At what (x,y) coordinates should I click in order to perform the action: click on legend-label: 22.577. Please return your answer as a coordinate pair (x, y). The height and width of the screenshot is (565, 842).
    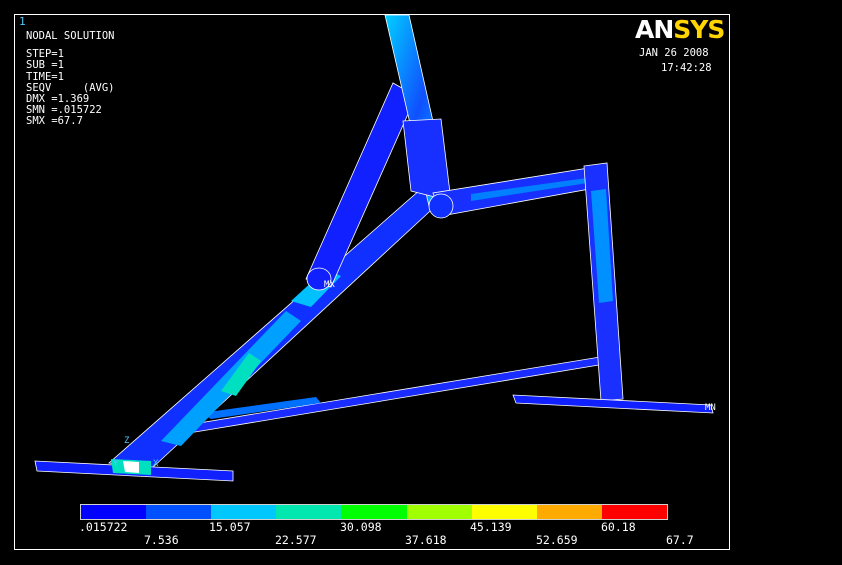
    Looking at the image, I should click on (296, 540).